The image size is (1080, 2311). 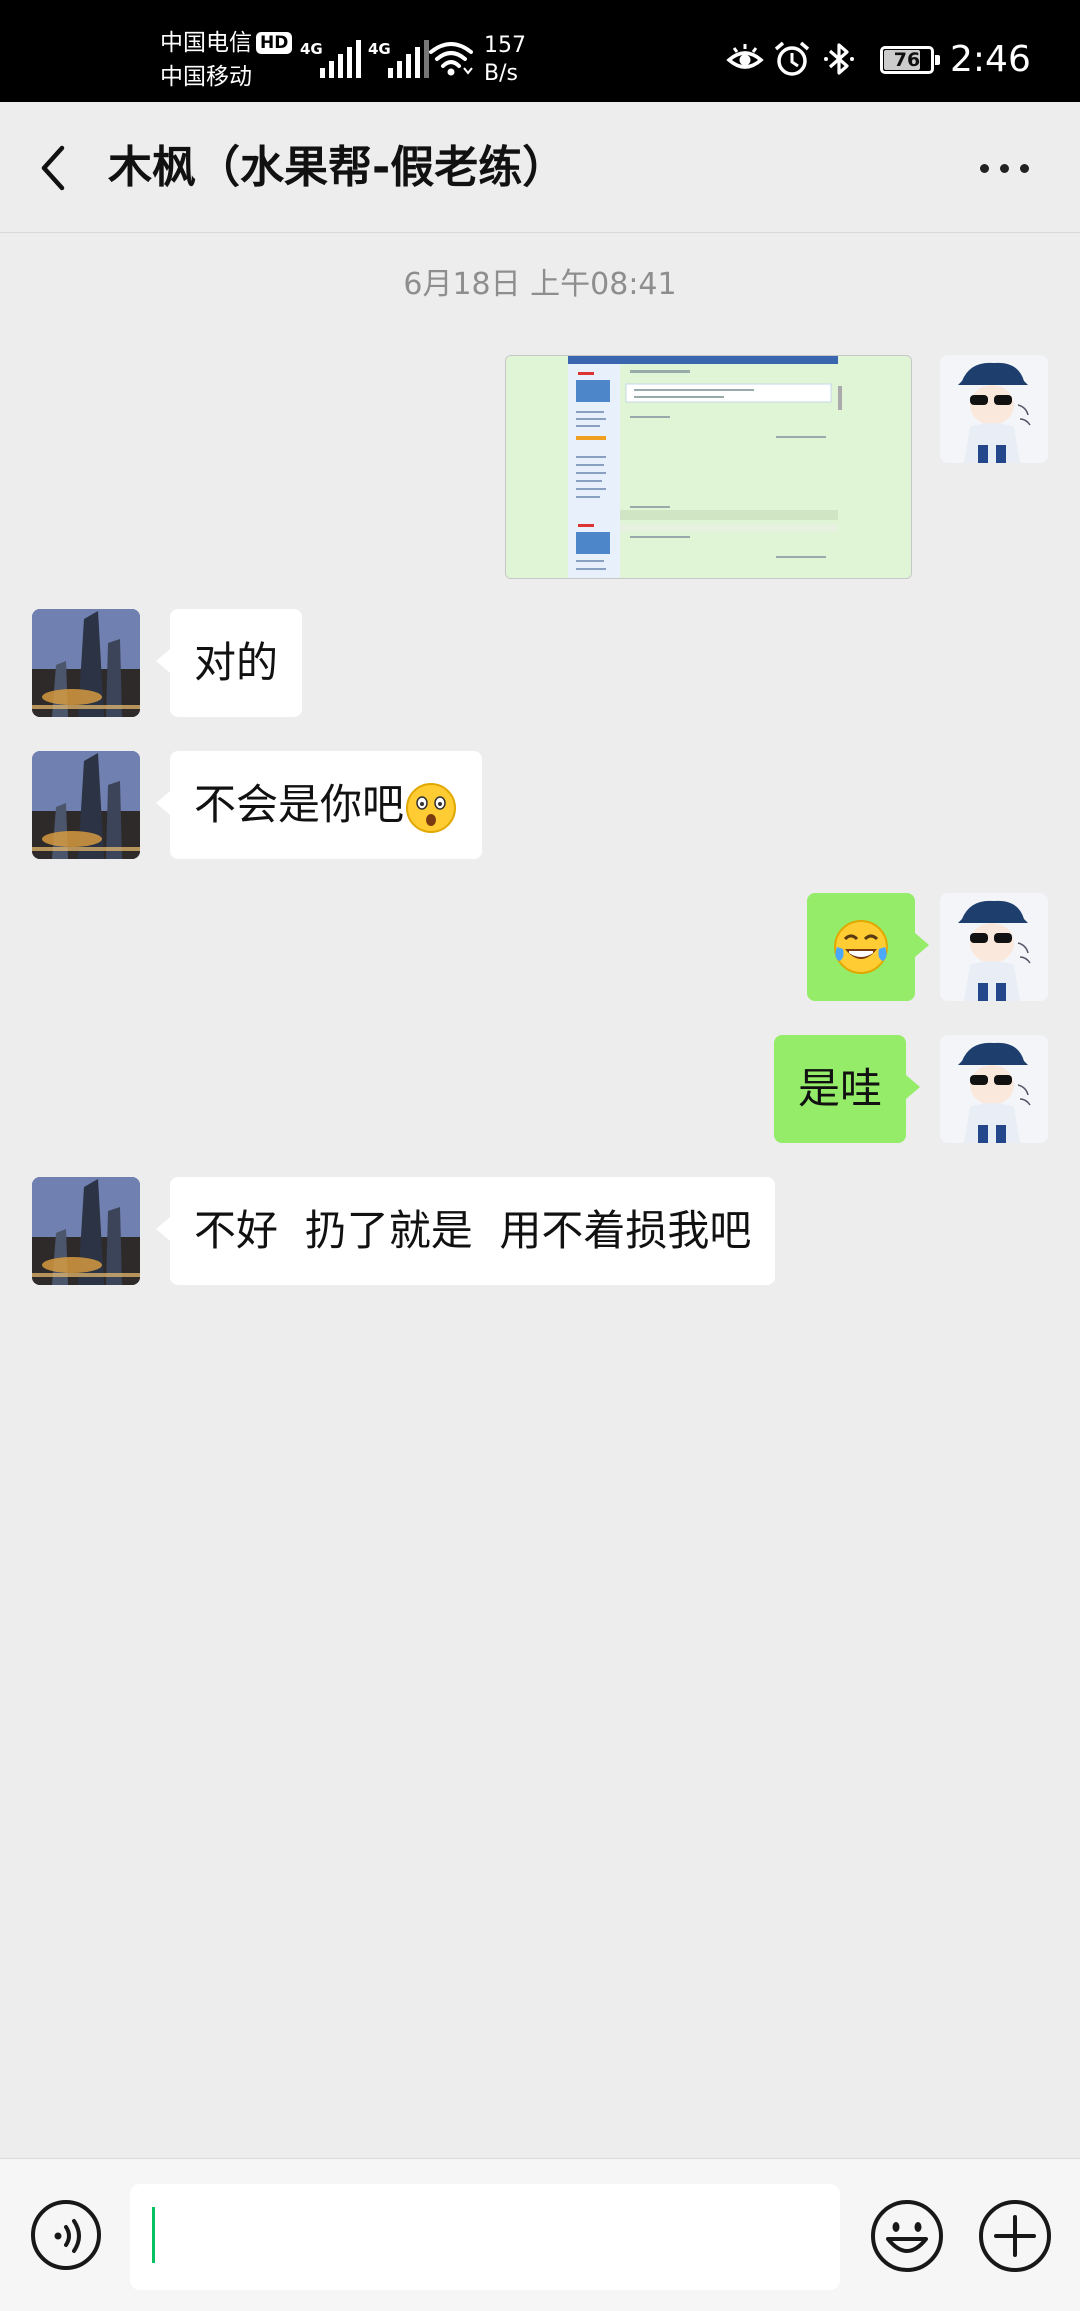 What do you see at coordinates (861, 947) in the screenshot?
I see `tears-of-joy-emoji` at bounding box center [861, 947].